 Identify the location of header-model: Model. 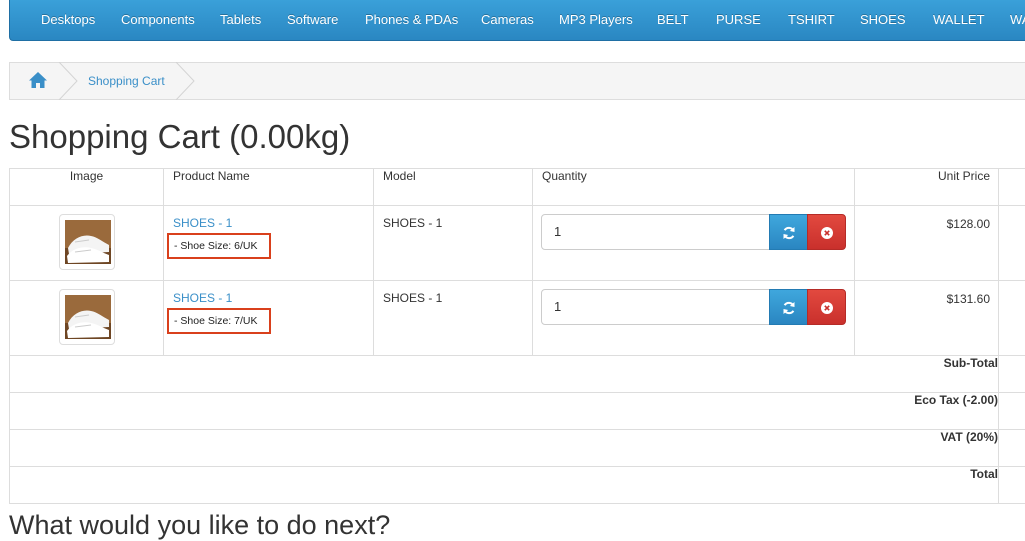
(453, 187).